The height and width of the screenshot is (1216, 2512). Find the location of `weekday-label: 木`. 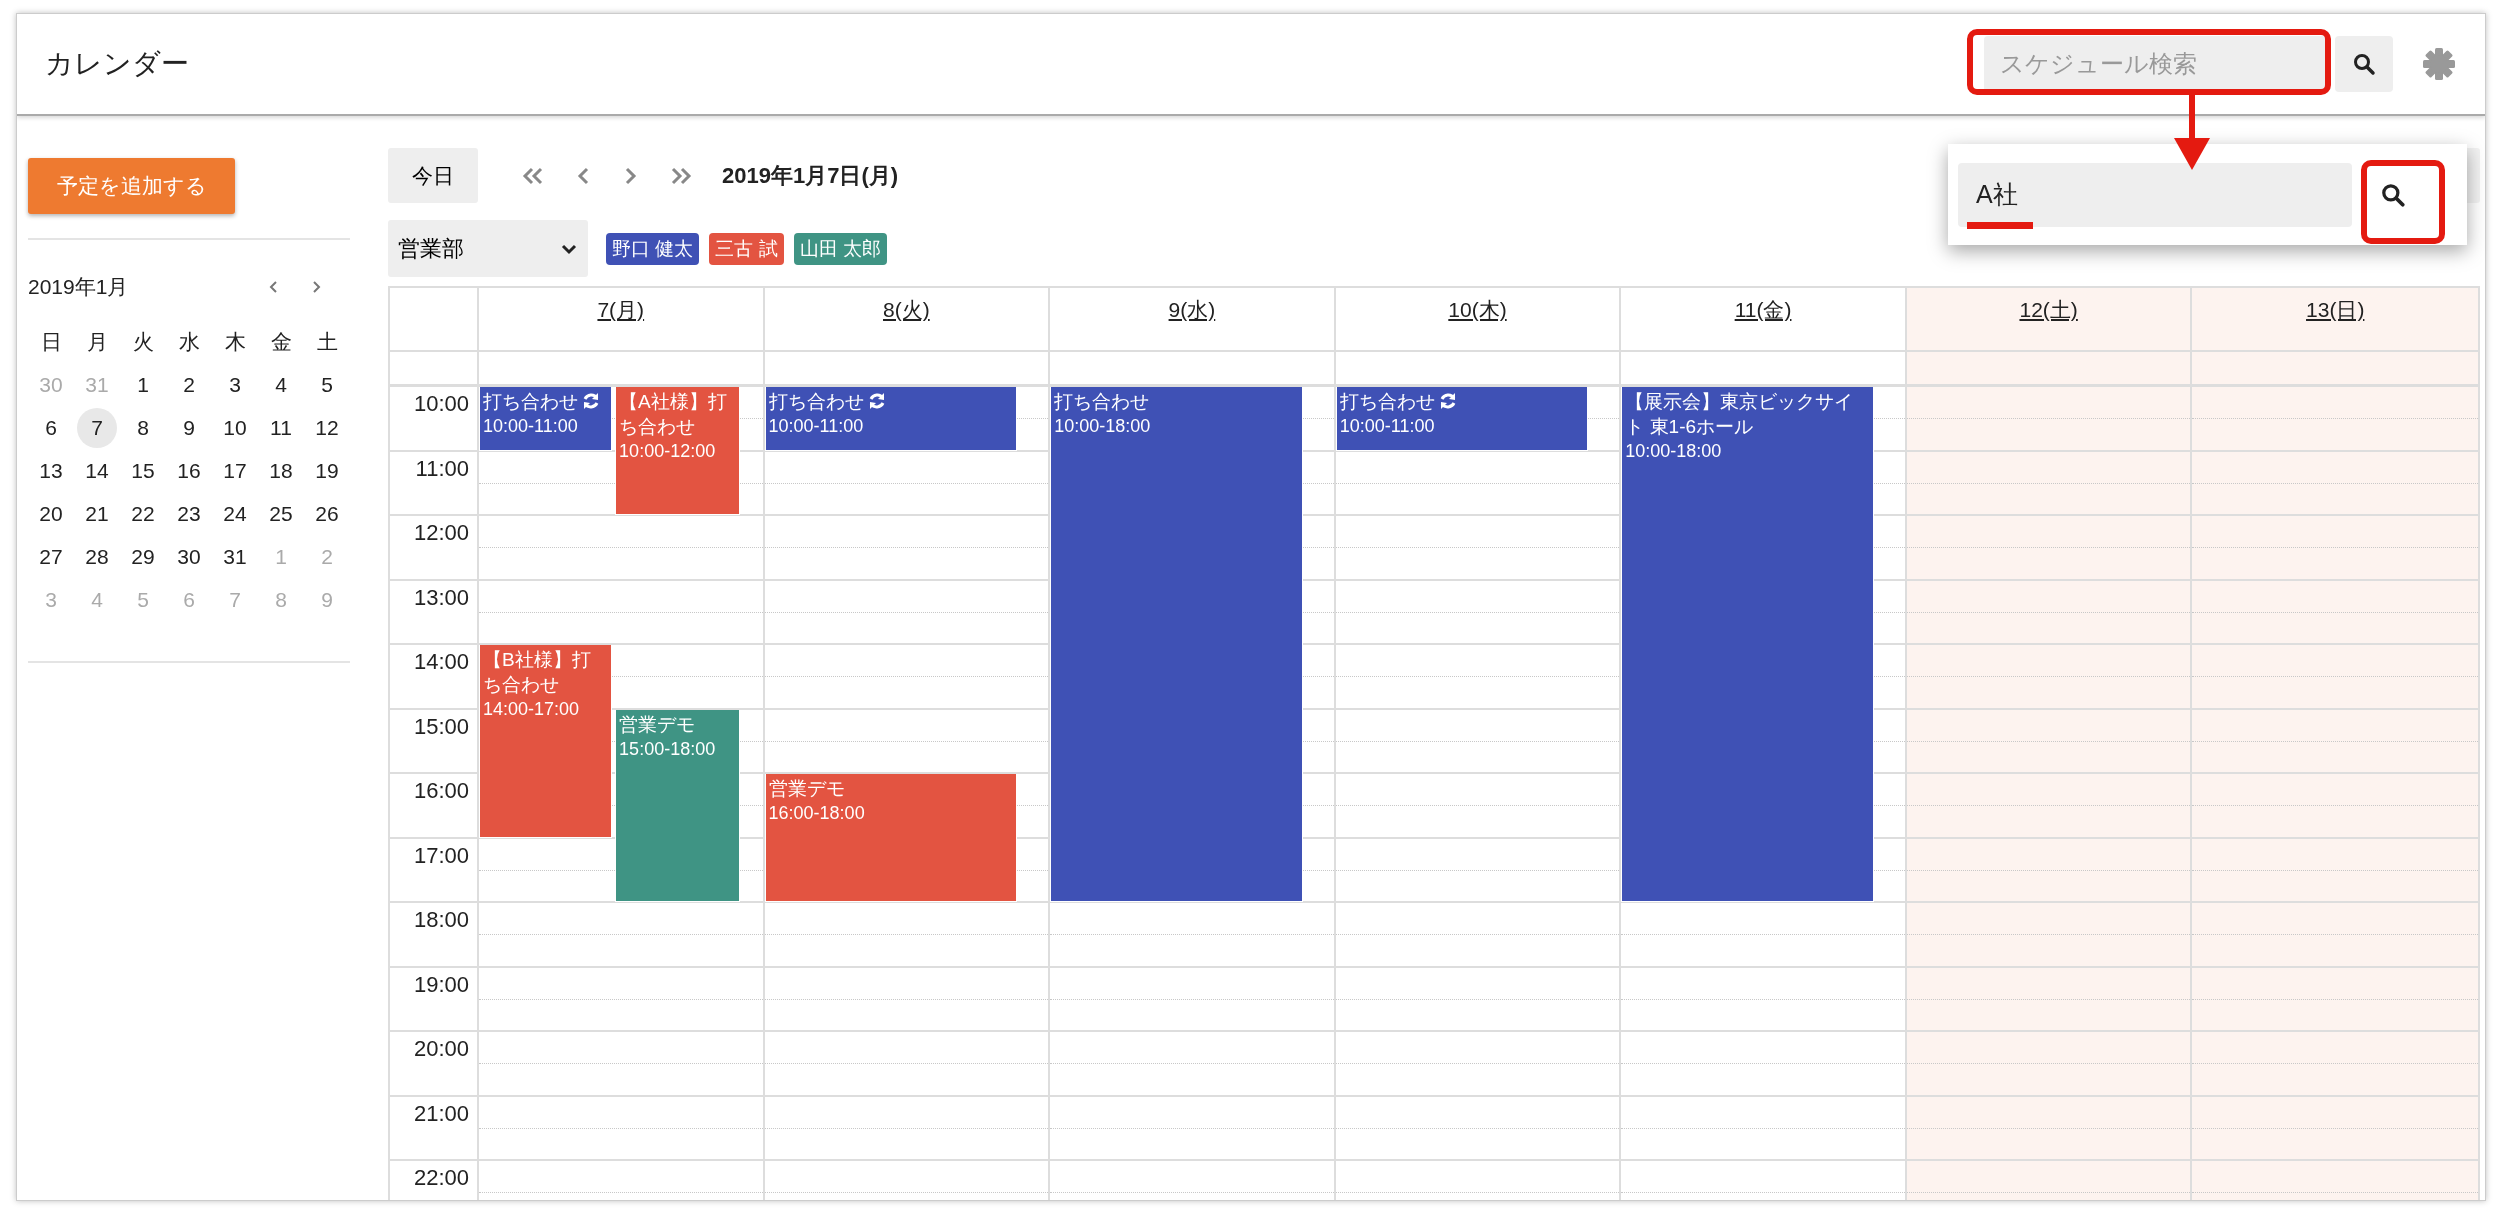

weekday-label: 木 is located at coordinates (235, 341).